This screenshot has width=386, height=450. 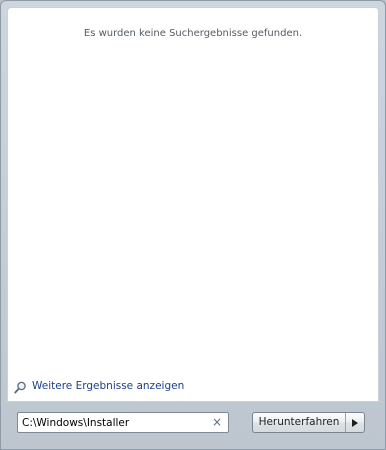 I want to click on shutdown-options-button, so click(x=354, y=422).